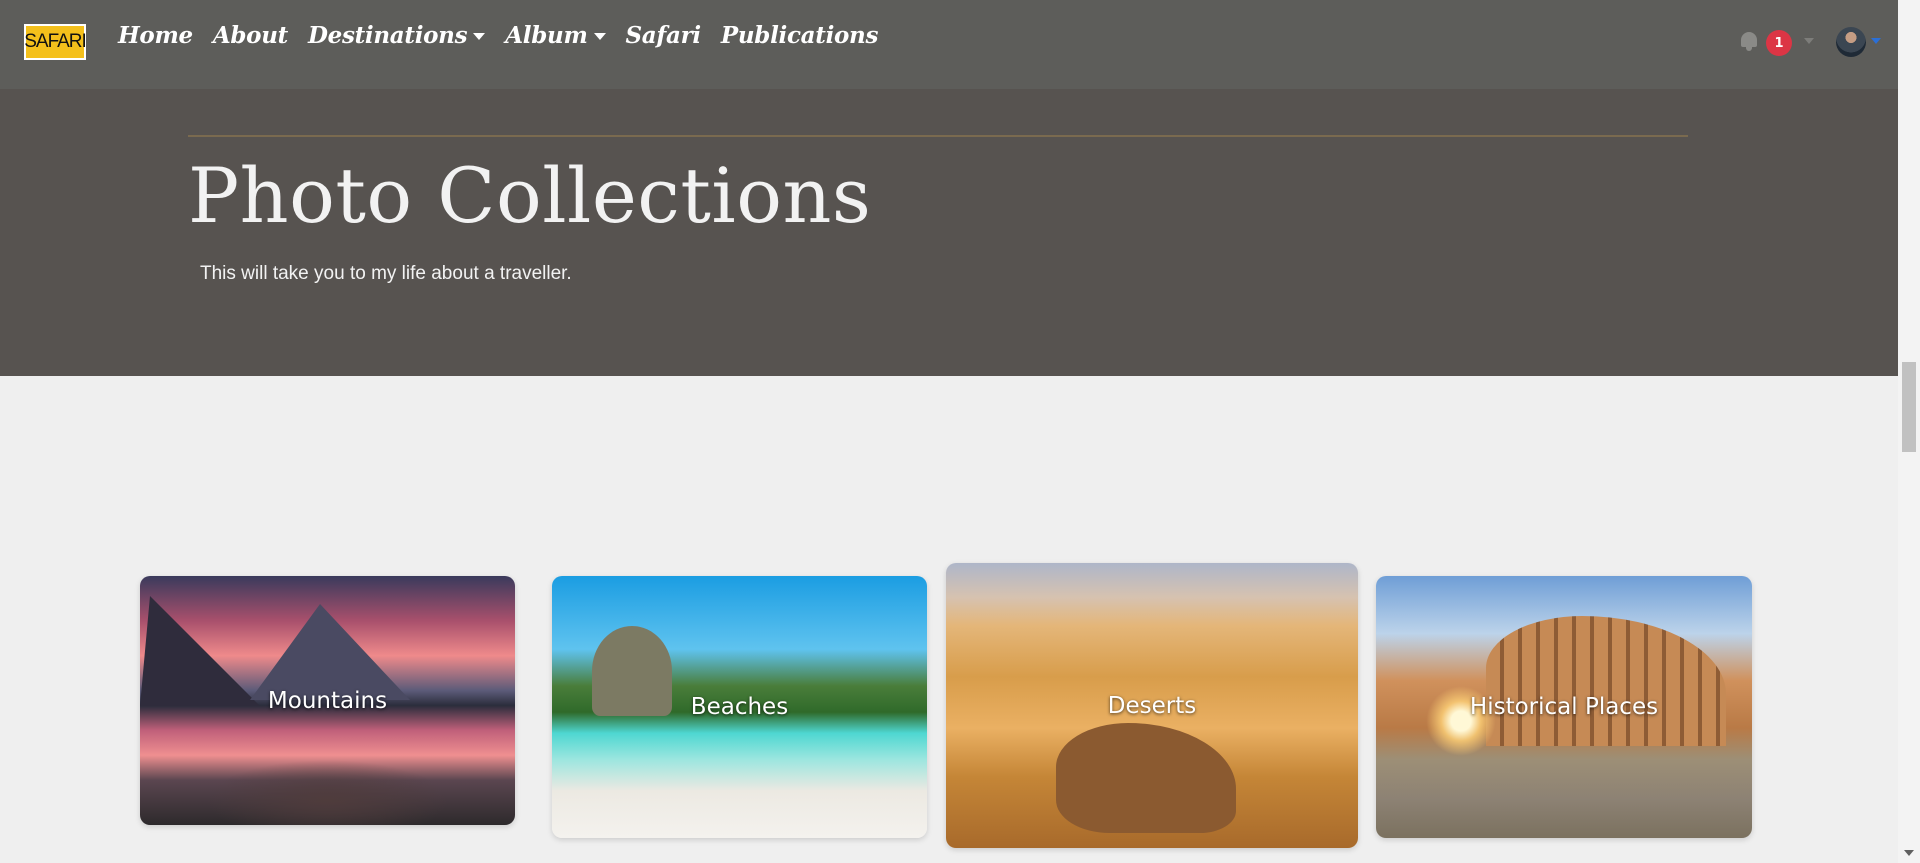 This screenshot has height=863, width=1920. What do you see at coordinates (1909, 407) in the screenshot?
I see `scrollbar-thumb` at bounding box center [1909, 407].